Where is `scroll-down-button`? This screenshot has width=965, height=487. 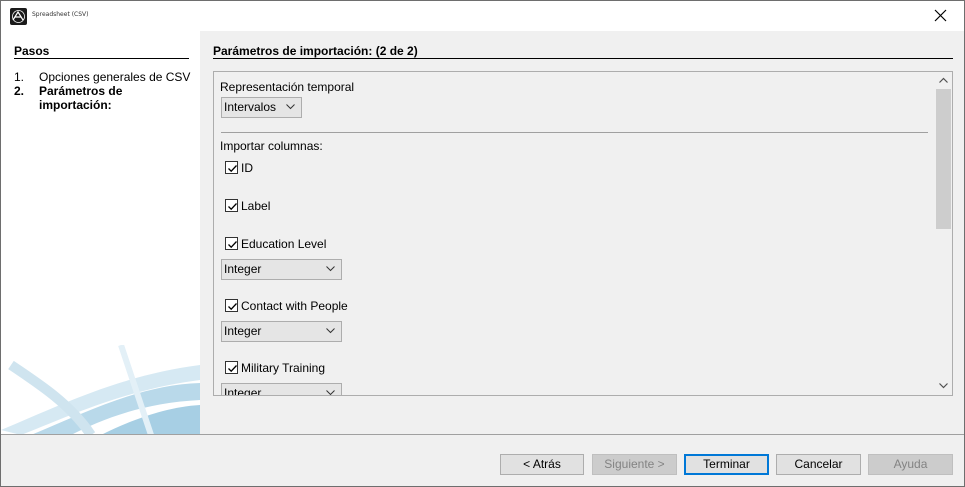 scroll-down-button is located at coordinates (943, 386).